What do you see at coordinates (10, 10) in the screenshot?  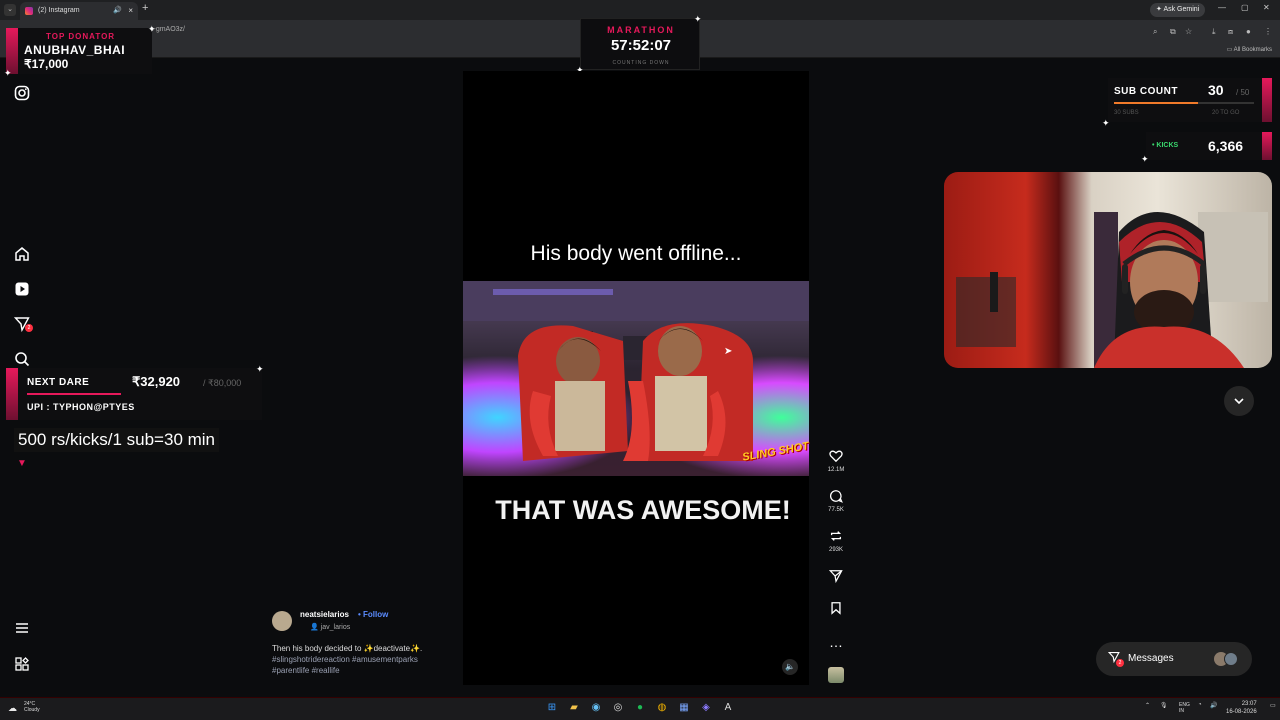 I see `tab-search-button: ⌄` at bounding box center [10, 10].